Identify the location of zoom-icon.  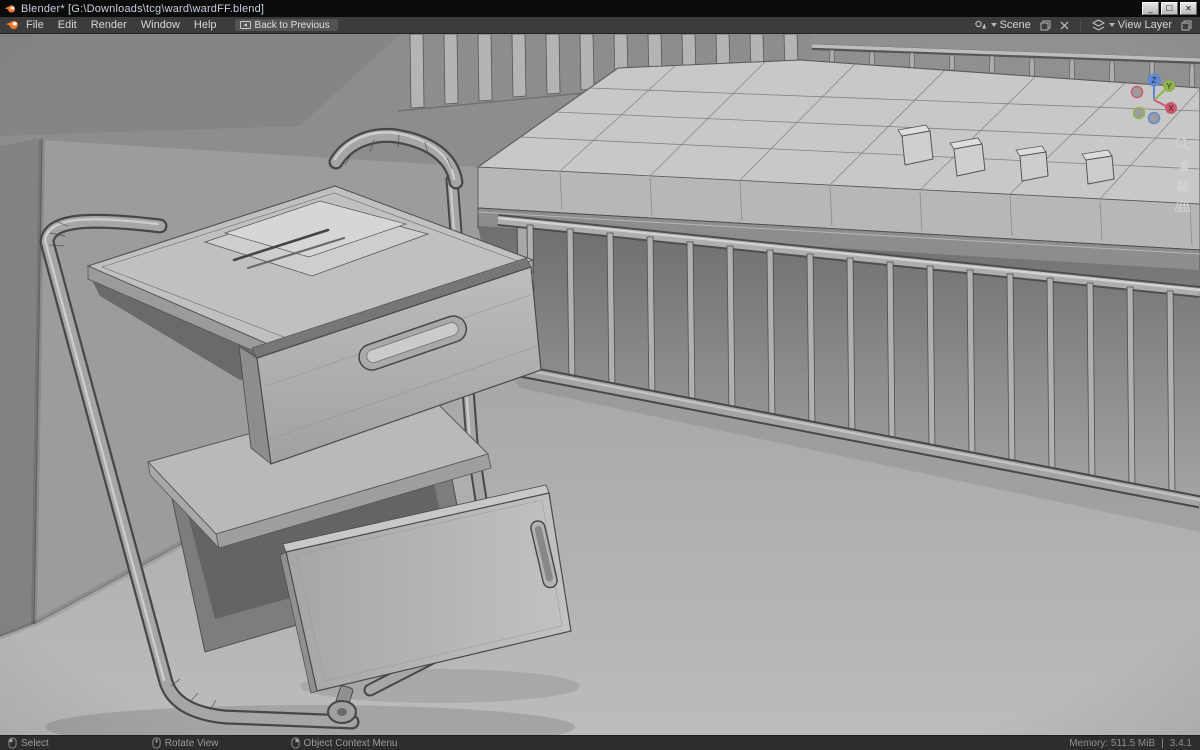
(1182, 143).